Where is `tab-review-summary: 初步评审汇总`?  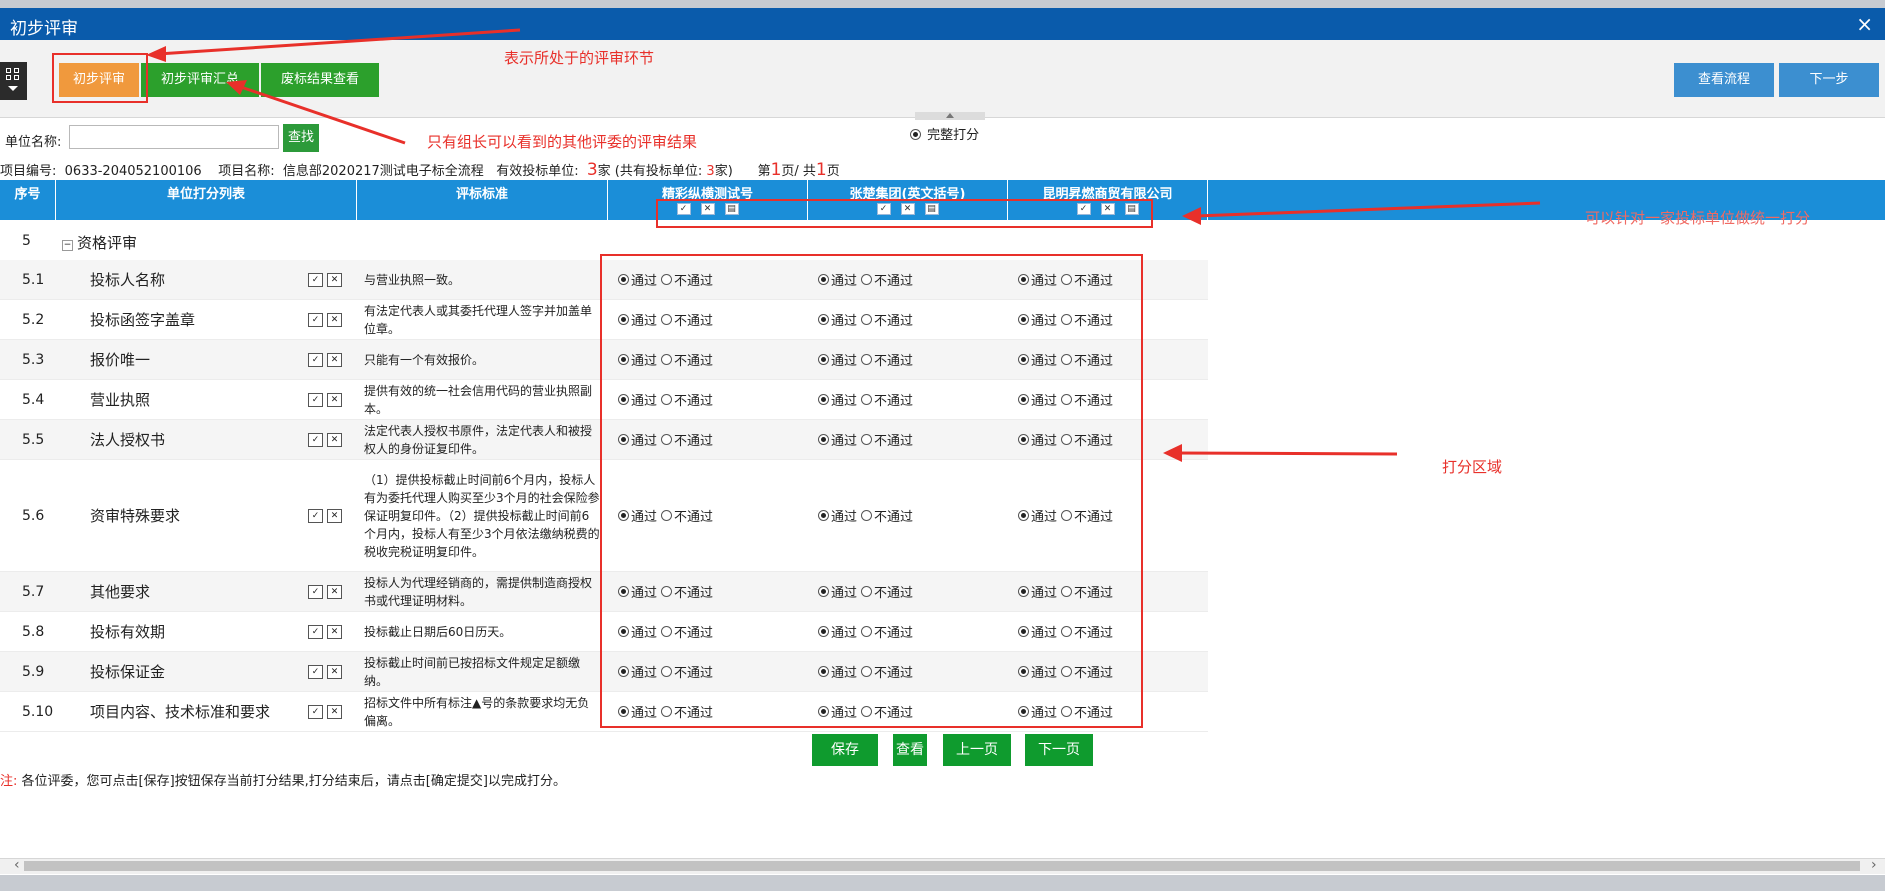 tab-review-summary: 初步评审汇总 is located at coordinates (200, 80).